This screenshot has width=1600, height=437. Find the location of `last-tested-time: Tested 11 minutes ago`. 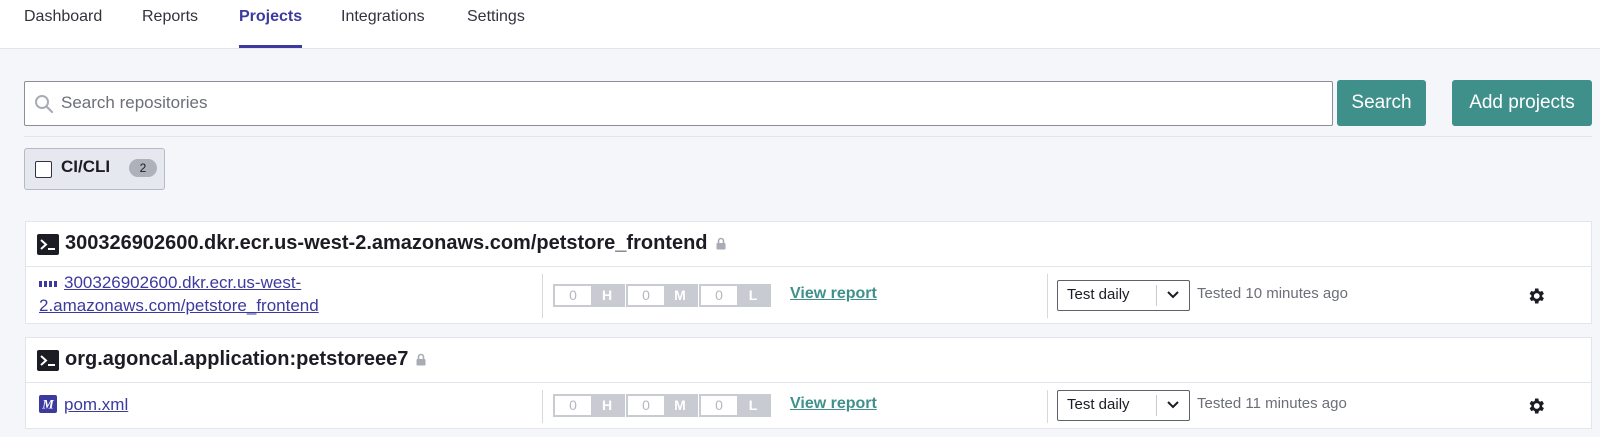

last-tested-time: Tested 11 minutes ago is located at coordinates (1272, 403).